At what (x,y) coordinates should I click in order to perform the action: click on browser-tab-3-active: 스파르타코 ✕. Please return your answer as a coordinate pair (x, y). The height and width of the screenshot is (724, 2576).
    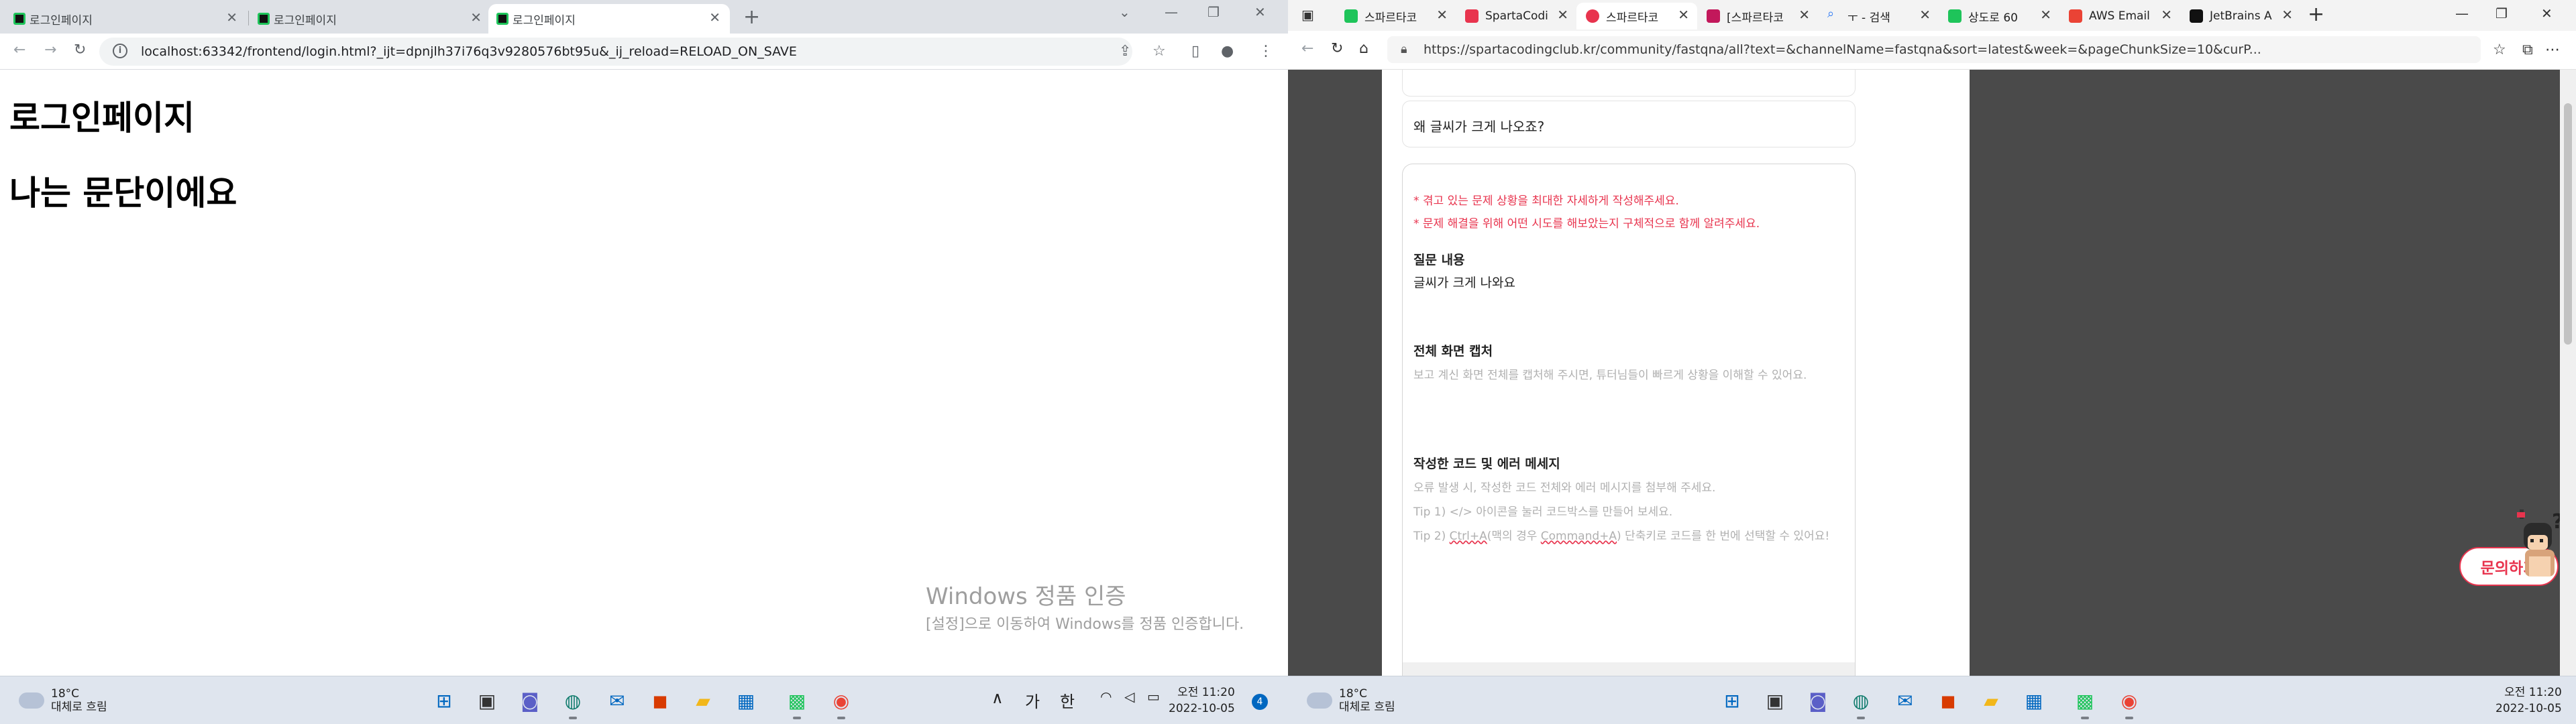
    Looking at the image, I should click on (1636, 16).